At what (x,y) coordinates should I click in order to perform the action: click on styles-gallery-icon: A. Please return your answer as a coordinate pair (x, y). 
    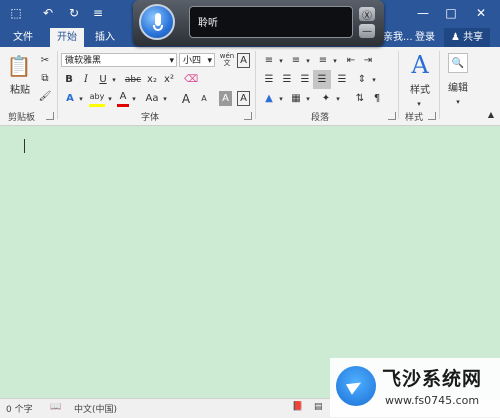
    Looking at the image, I should click on (420, 65).